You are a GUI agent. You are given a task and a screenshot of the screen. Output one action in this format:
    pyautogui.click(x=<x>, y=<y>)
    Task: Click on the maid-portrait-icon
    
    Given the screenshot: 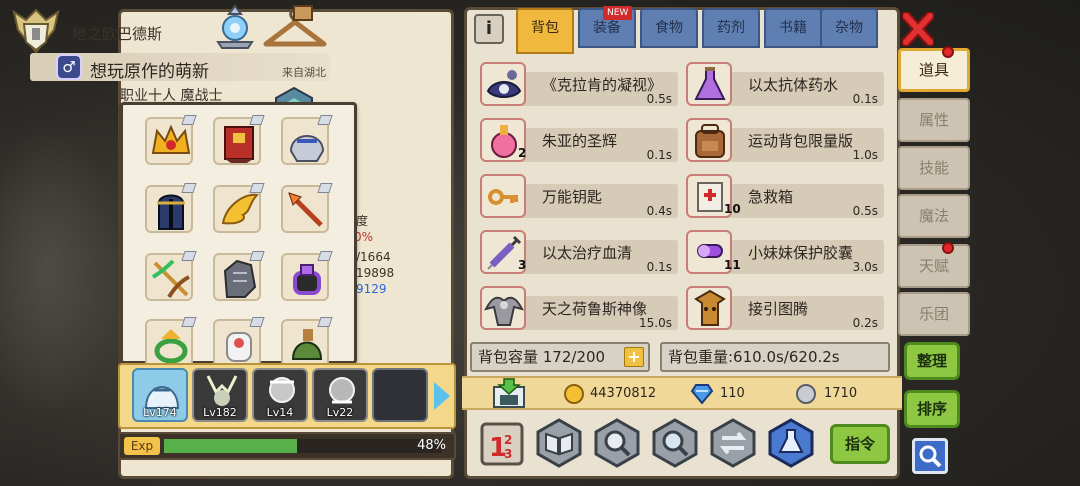 What is the action you would take?
    pyautogui.click(x=282, y=390)
    